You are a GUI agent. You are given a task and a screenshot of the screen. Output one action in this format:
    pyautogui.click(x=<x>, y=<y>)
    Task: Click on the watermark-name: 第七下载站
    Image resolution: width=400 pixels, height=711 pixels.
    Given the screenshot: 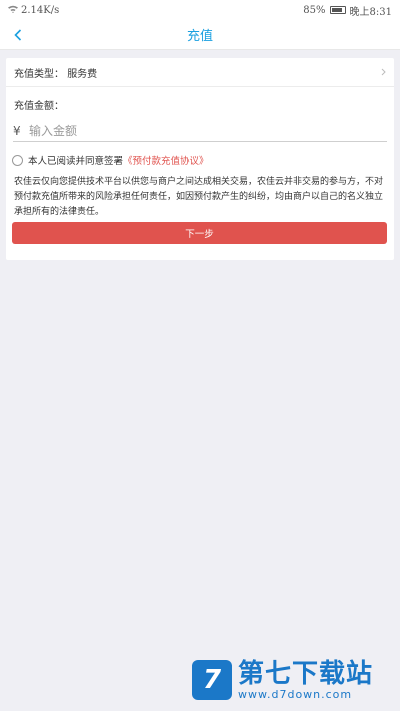 What is the action you would take?
    pyautogui.click(x=306, y=673)
    